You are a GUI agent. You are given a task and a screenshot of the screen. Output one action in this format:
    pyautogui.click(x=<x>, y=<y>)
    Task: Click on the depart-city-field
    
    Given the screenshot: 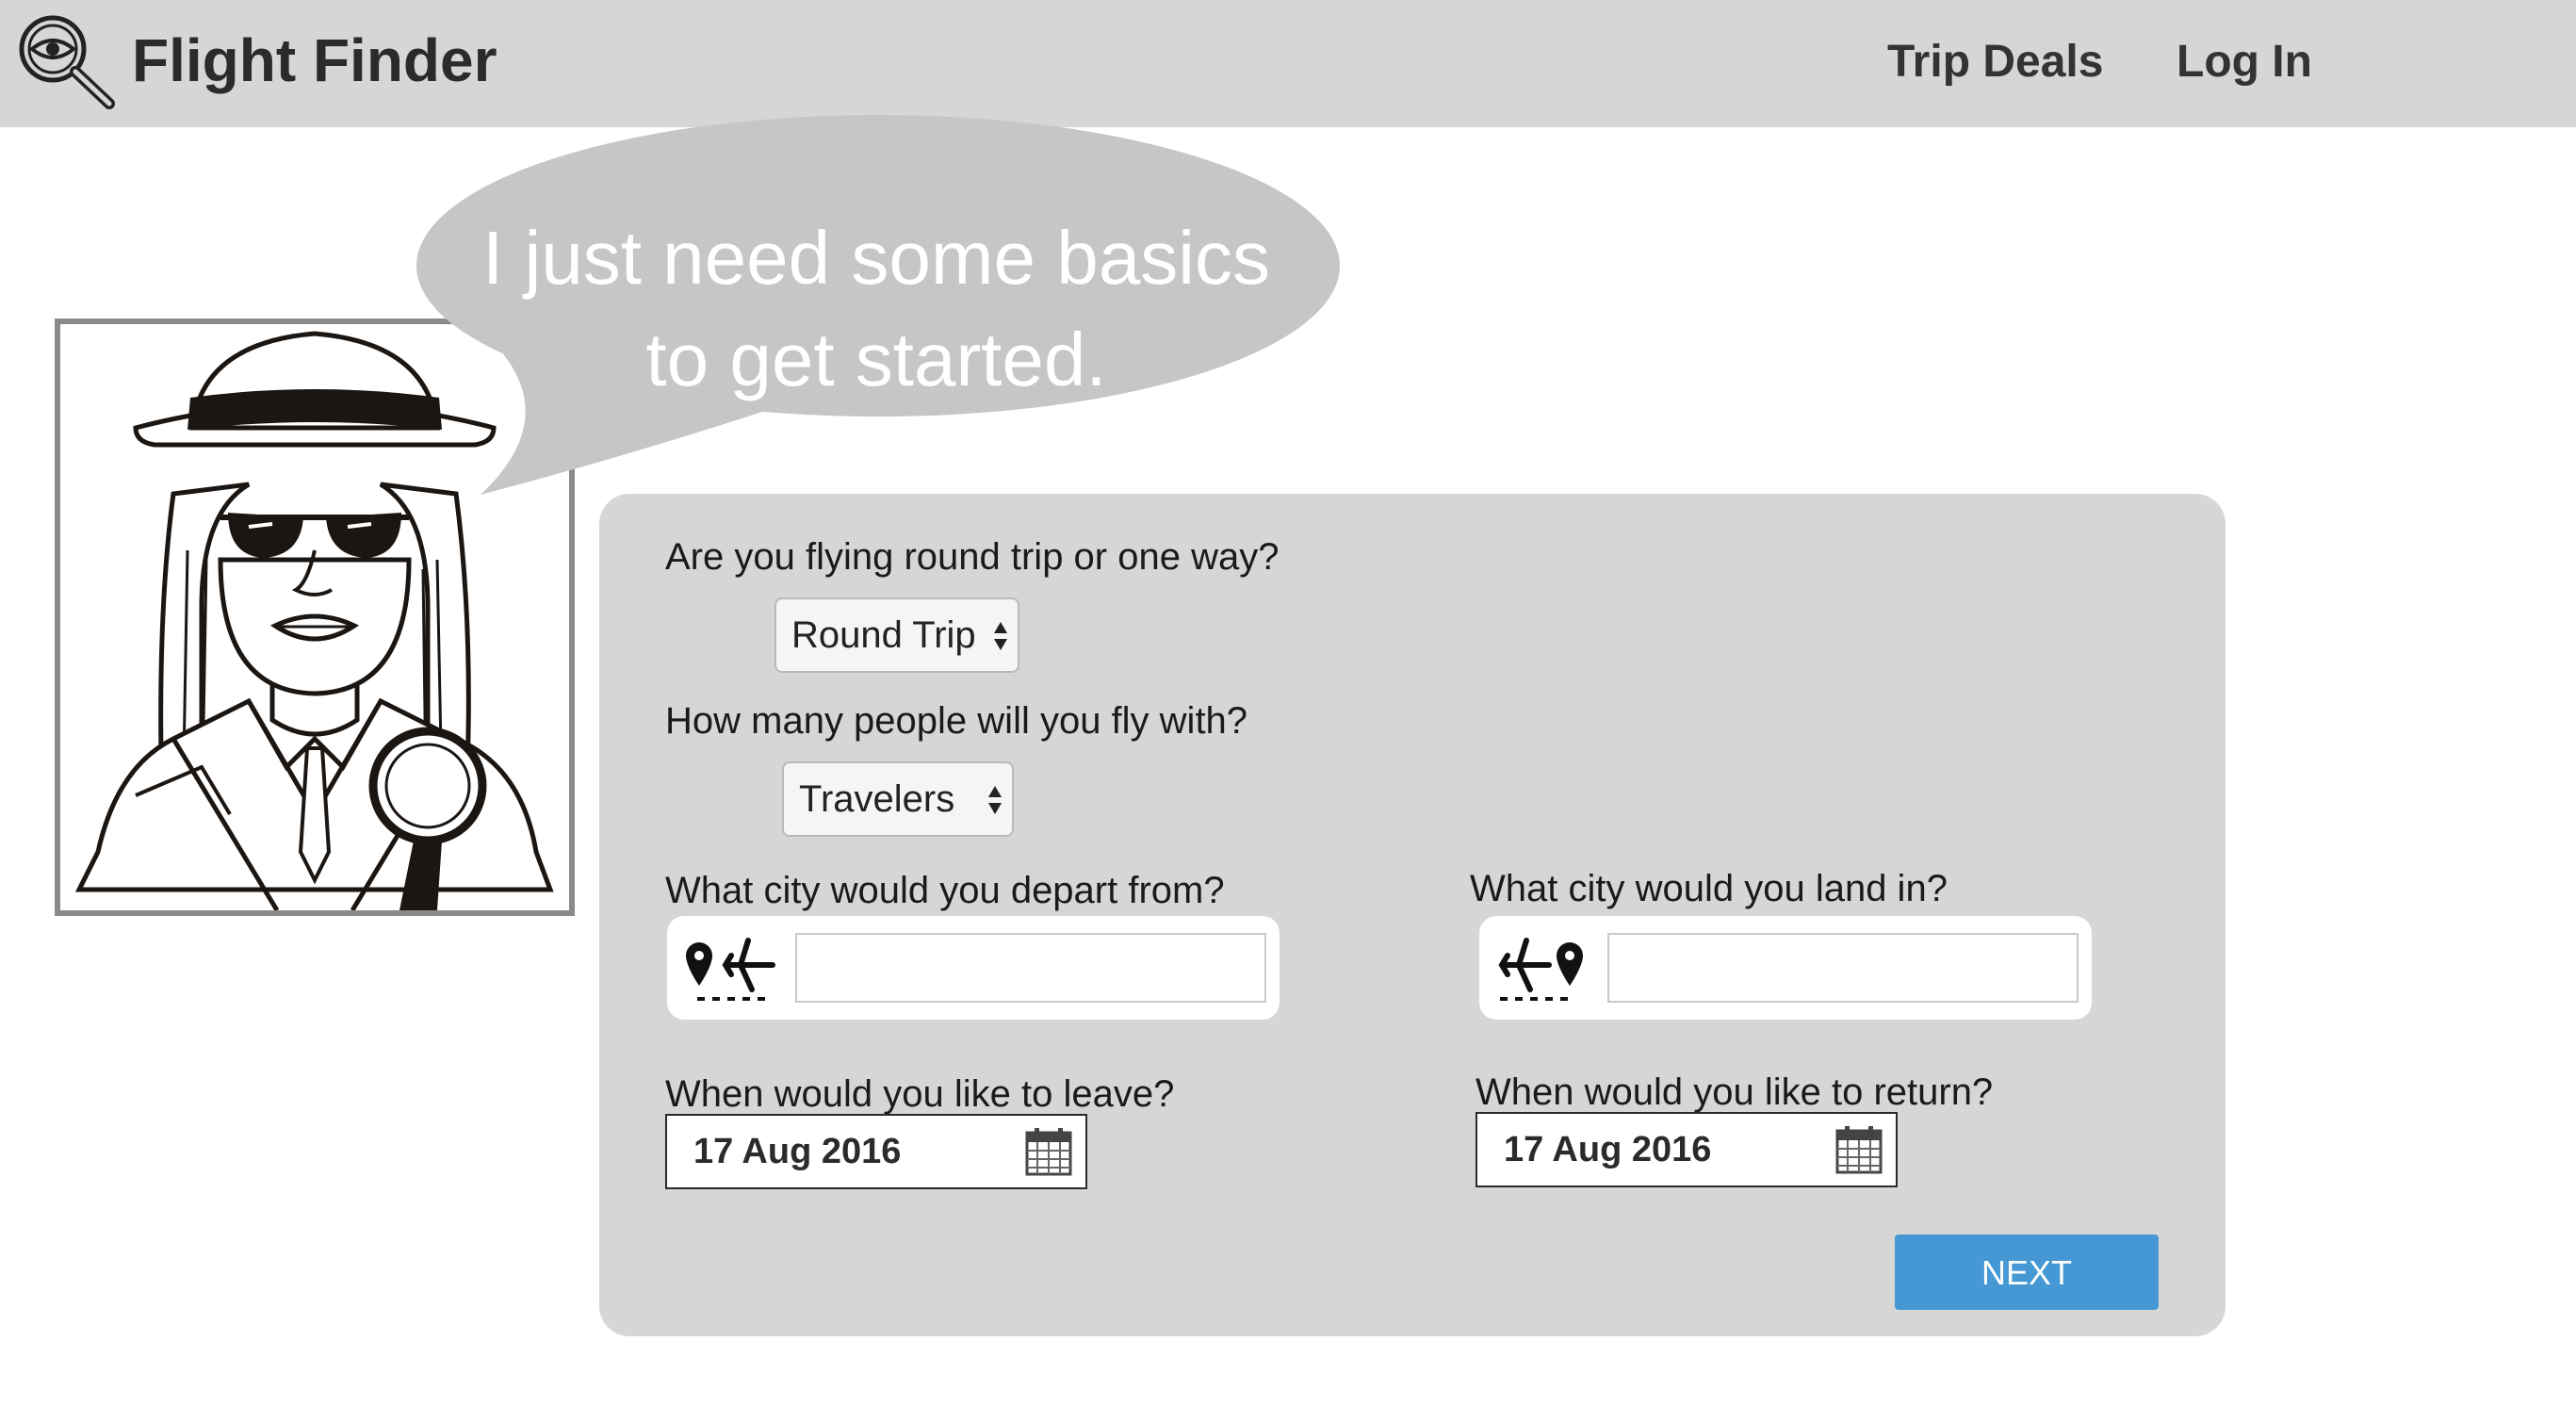 What is the action you would take?
    pyautogui.click(x=973, y=968)
    